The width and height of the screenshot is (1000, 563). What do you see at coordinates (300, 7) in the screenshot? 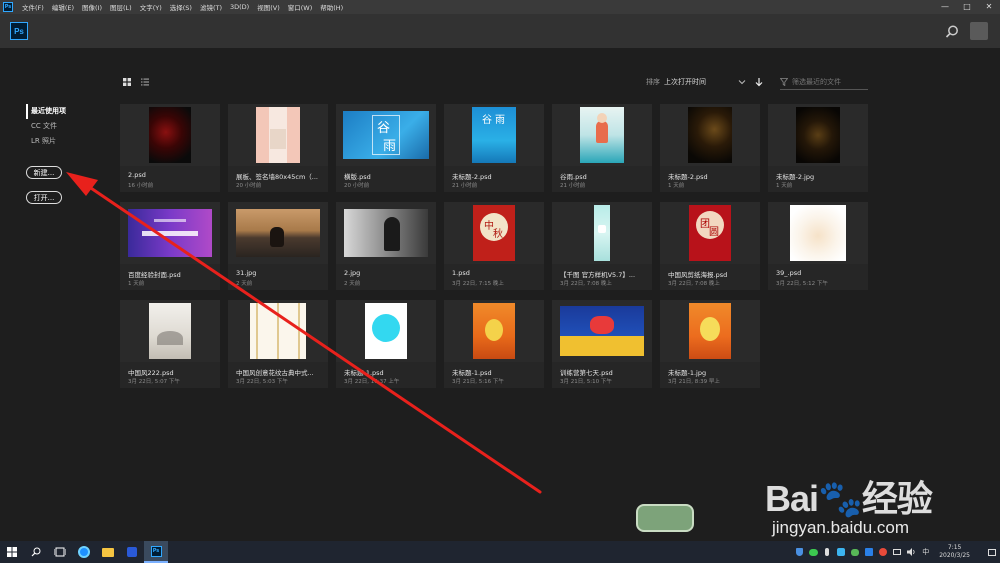
I see `menu-window: 窗口(W)` at bounding box center [300, 7].